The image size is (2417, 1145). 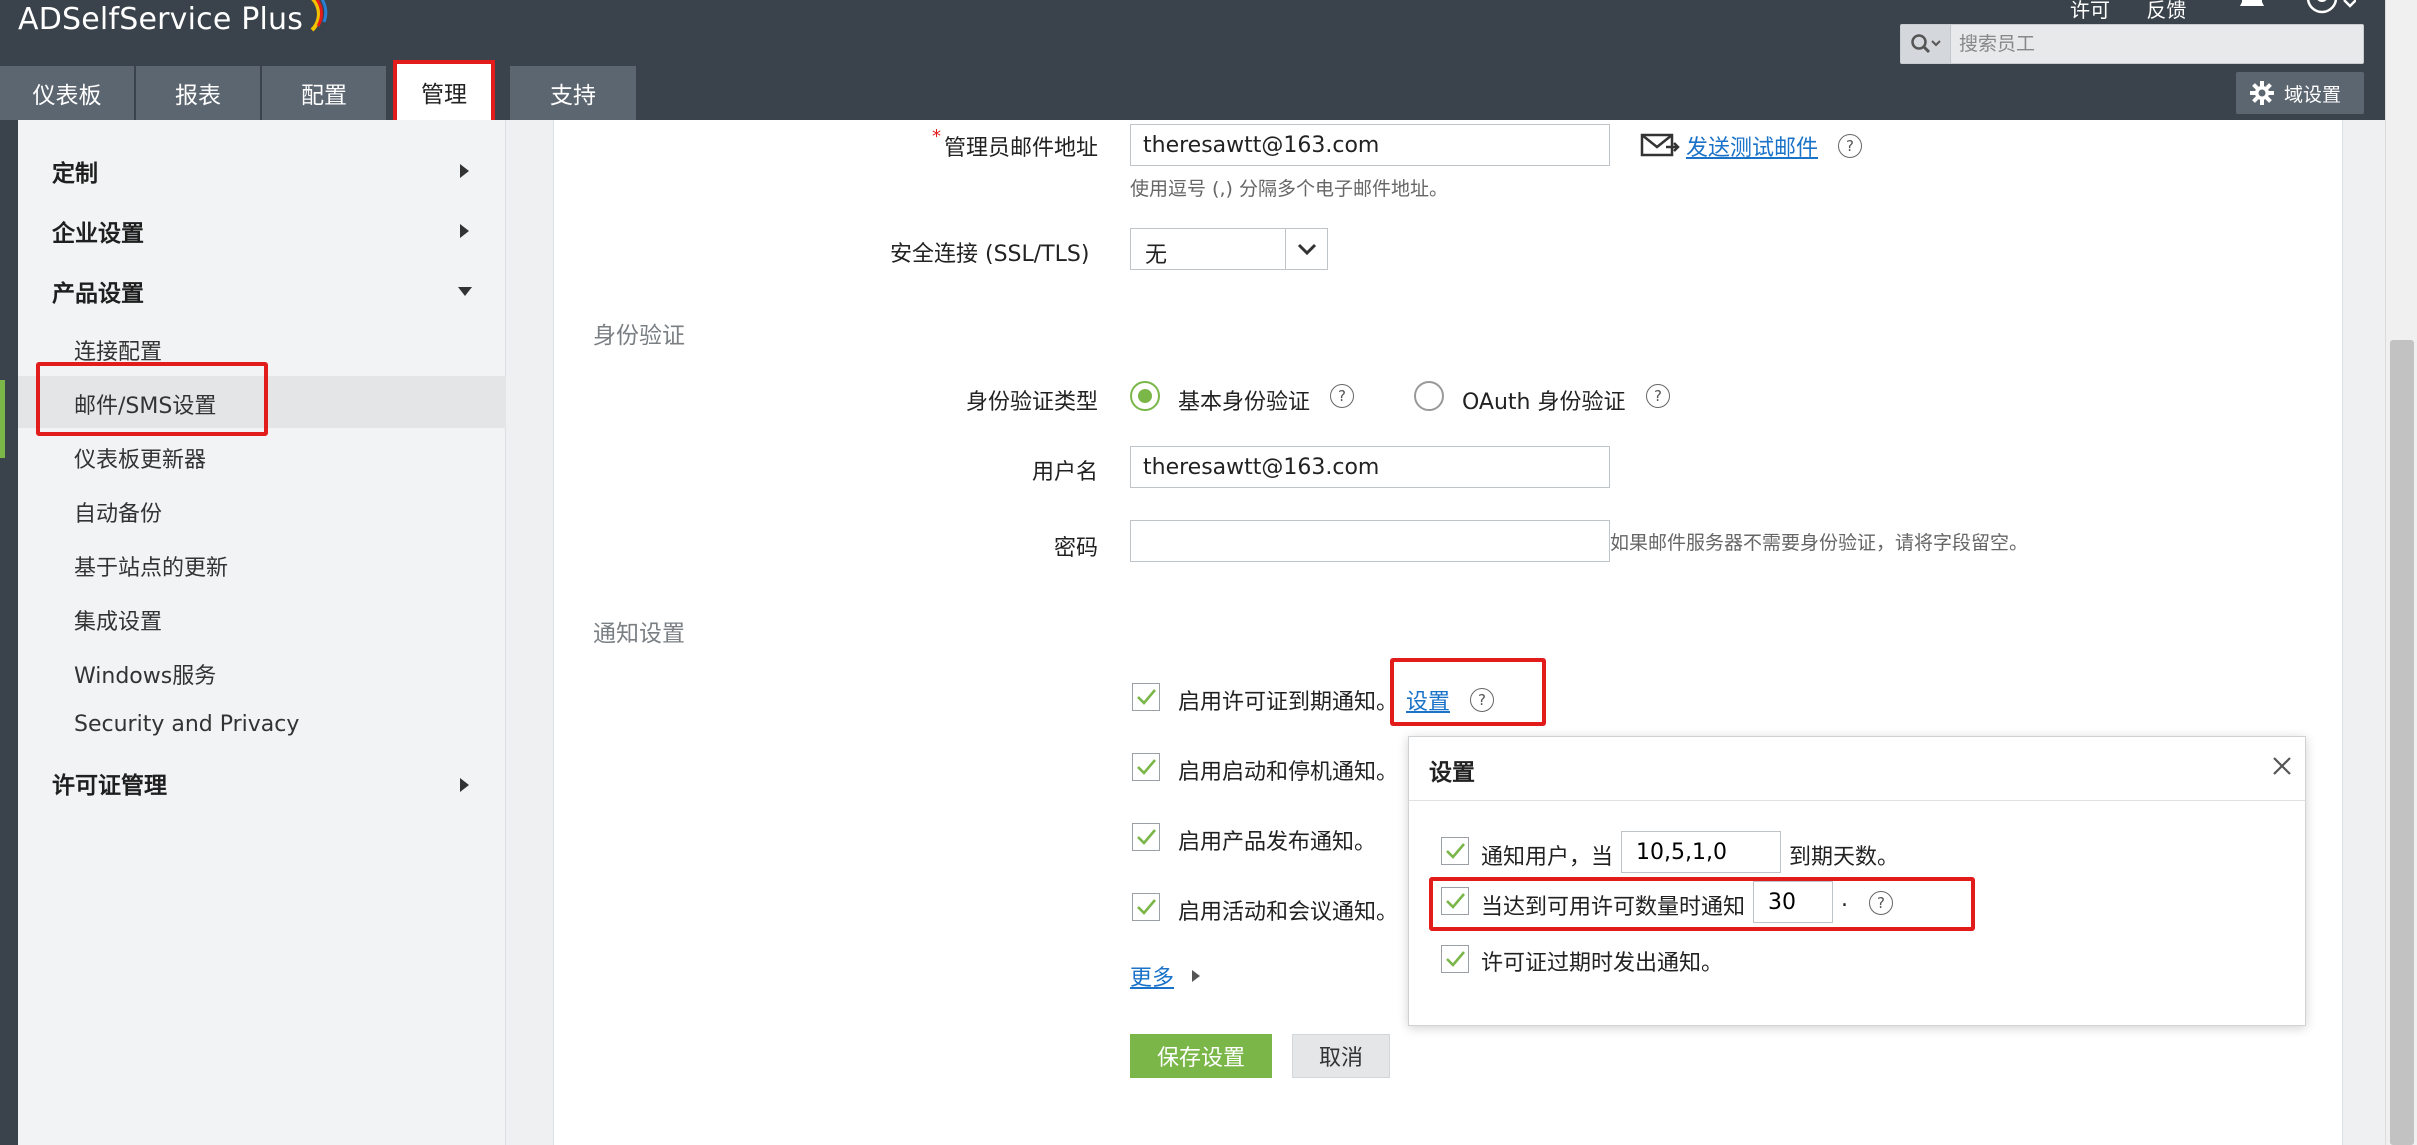 I want to click on tab-dashboard: 仪表板, so click(x=68, y=93).